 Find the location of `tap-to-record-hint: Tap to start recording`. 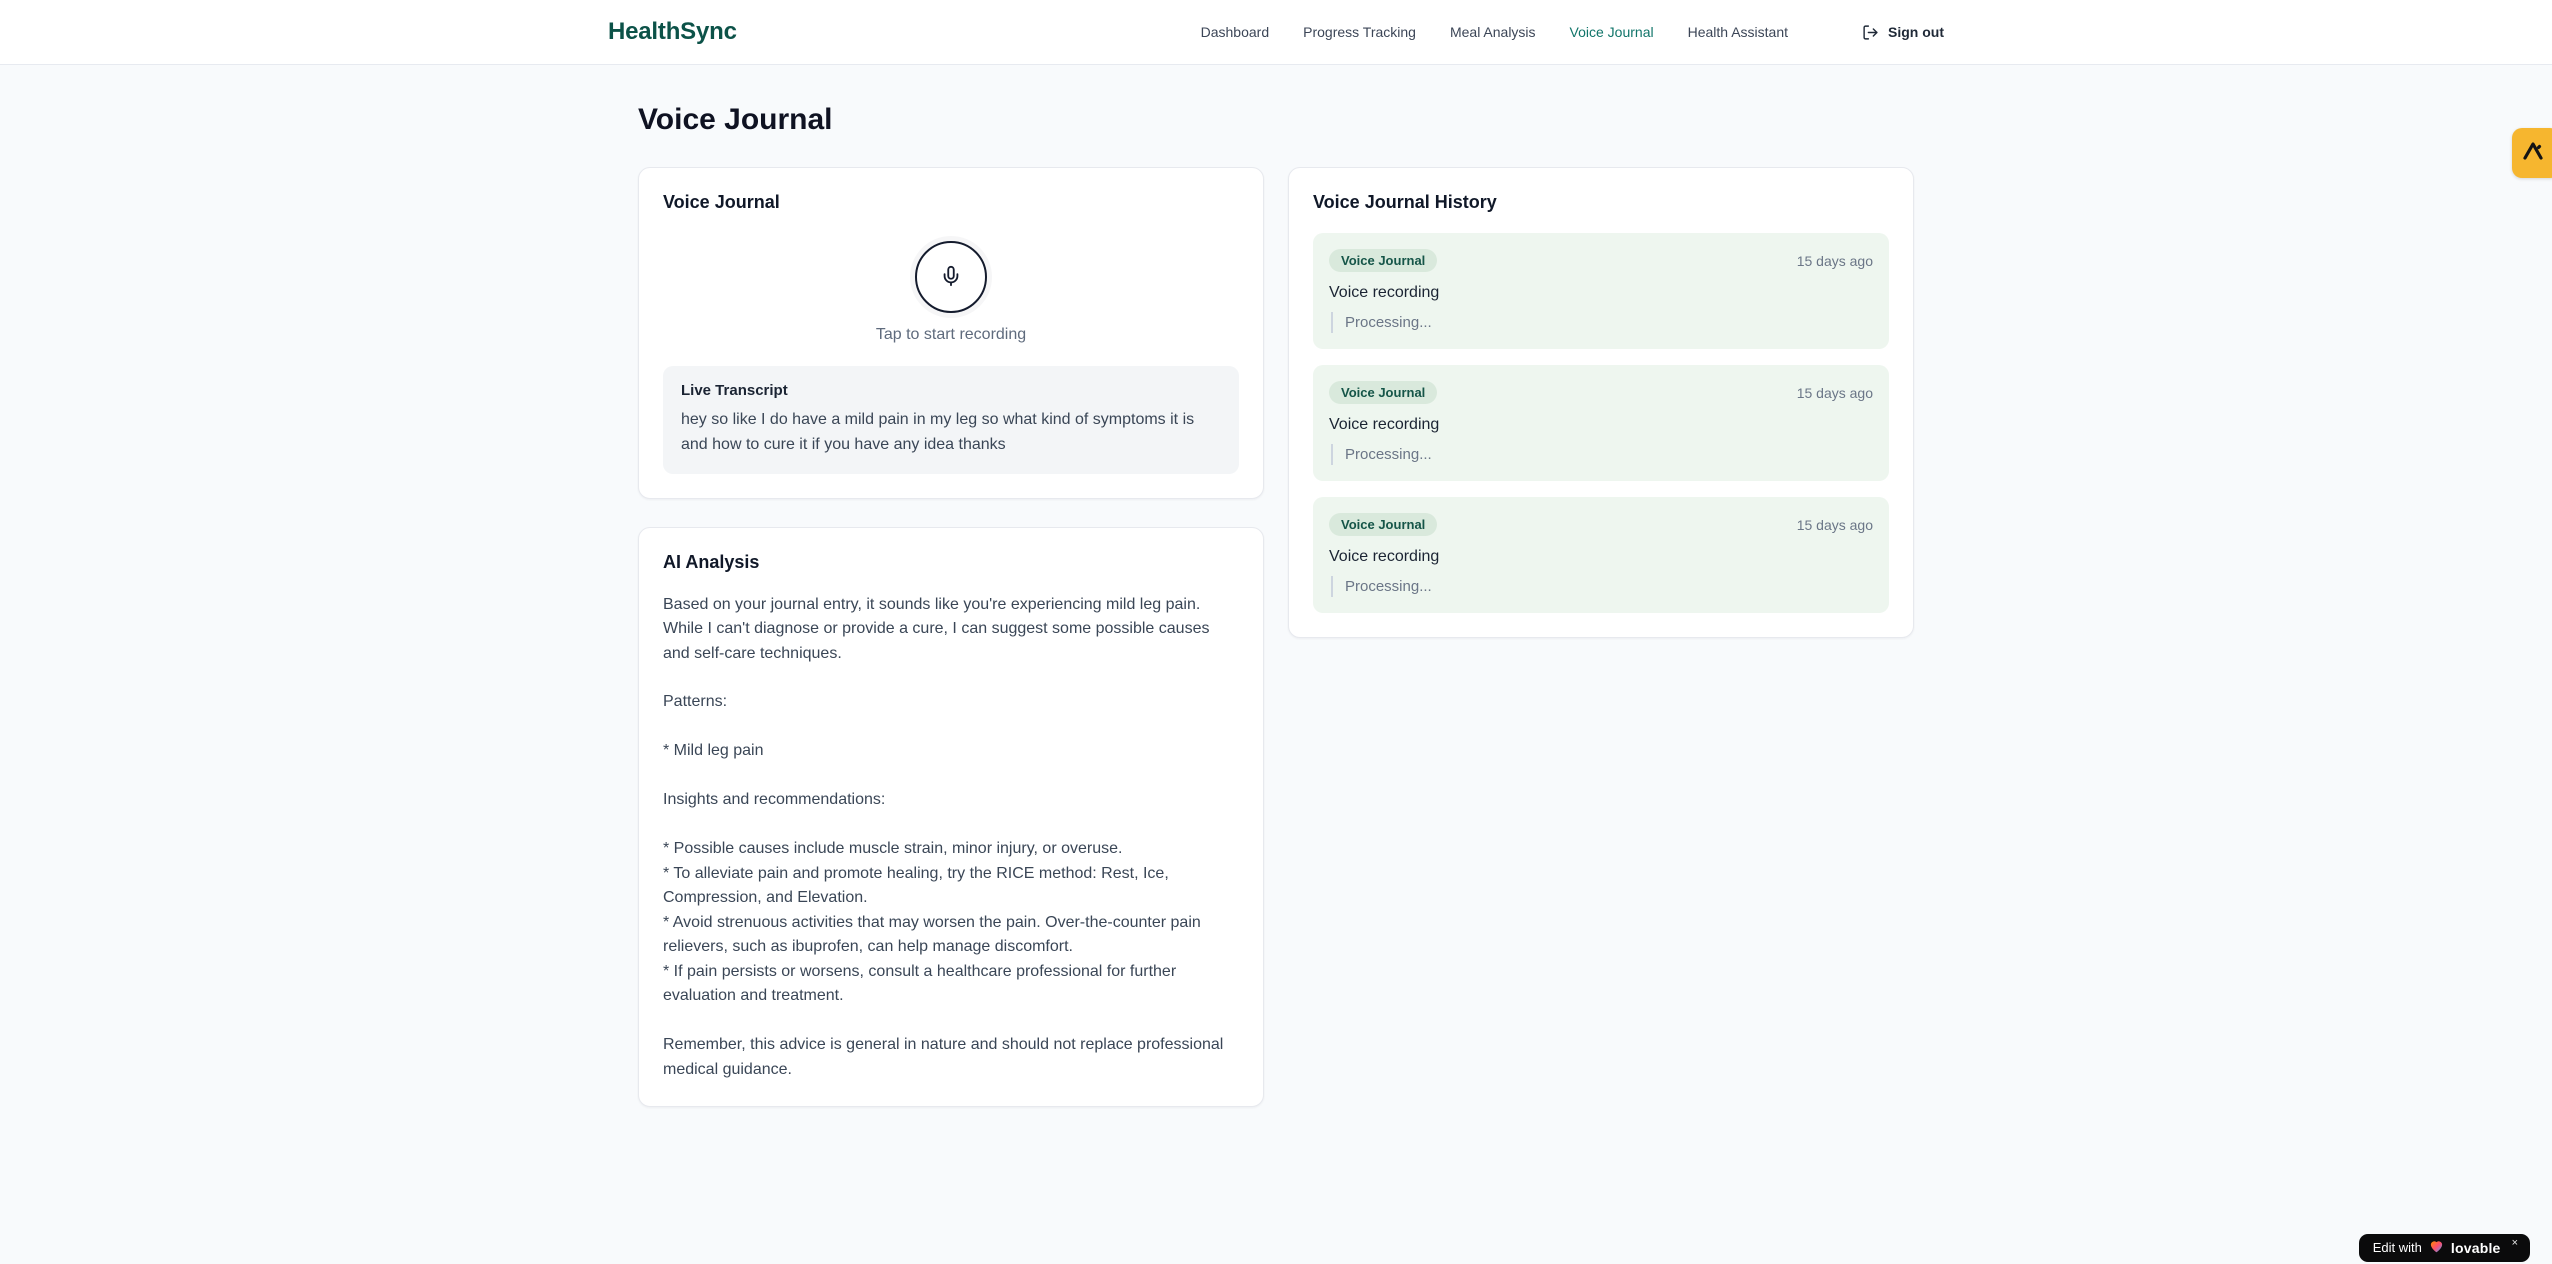

tap-to-record-hint: Tap to start recording is located at coordinates (951, 334).